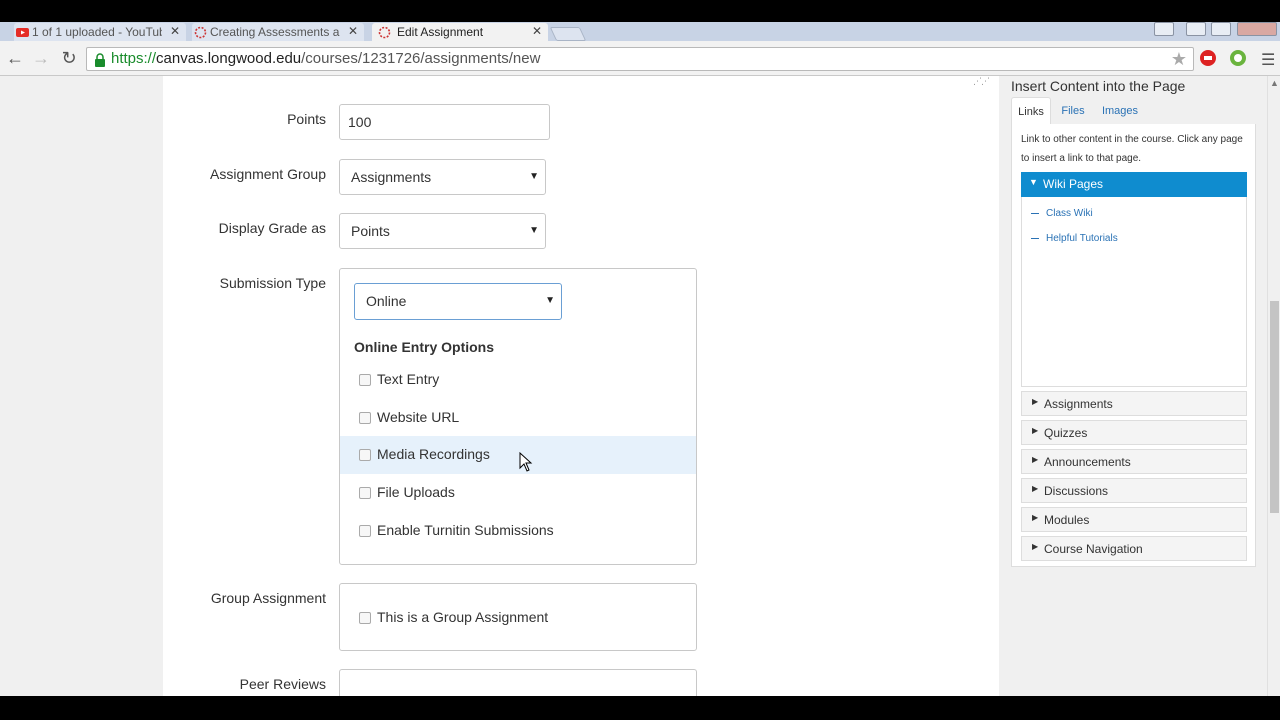 This screenshot has height=720, width=1280. What do you see at coordinates (1066, 433) in the screenshot?
I see `section-label: Quizzes` at bounding box center [1066, 433].